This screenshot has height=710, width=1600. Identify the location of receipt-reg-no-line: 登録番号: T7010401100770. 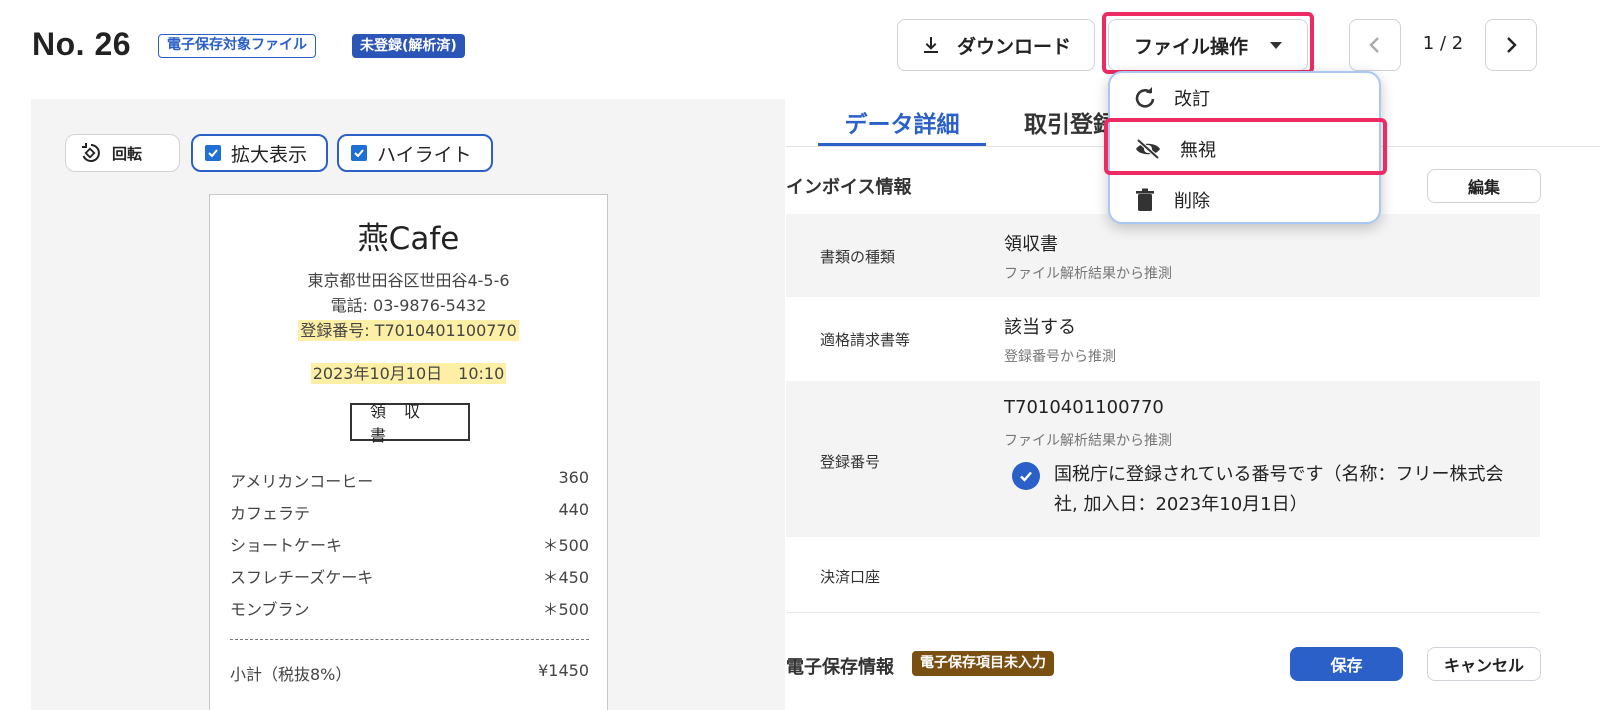
(408, 329).